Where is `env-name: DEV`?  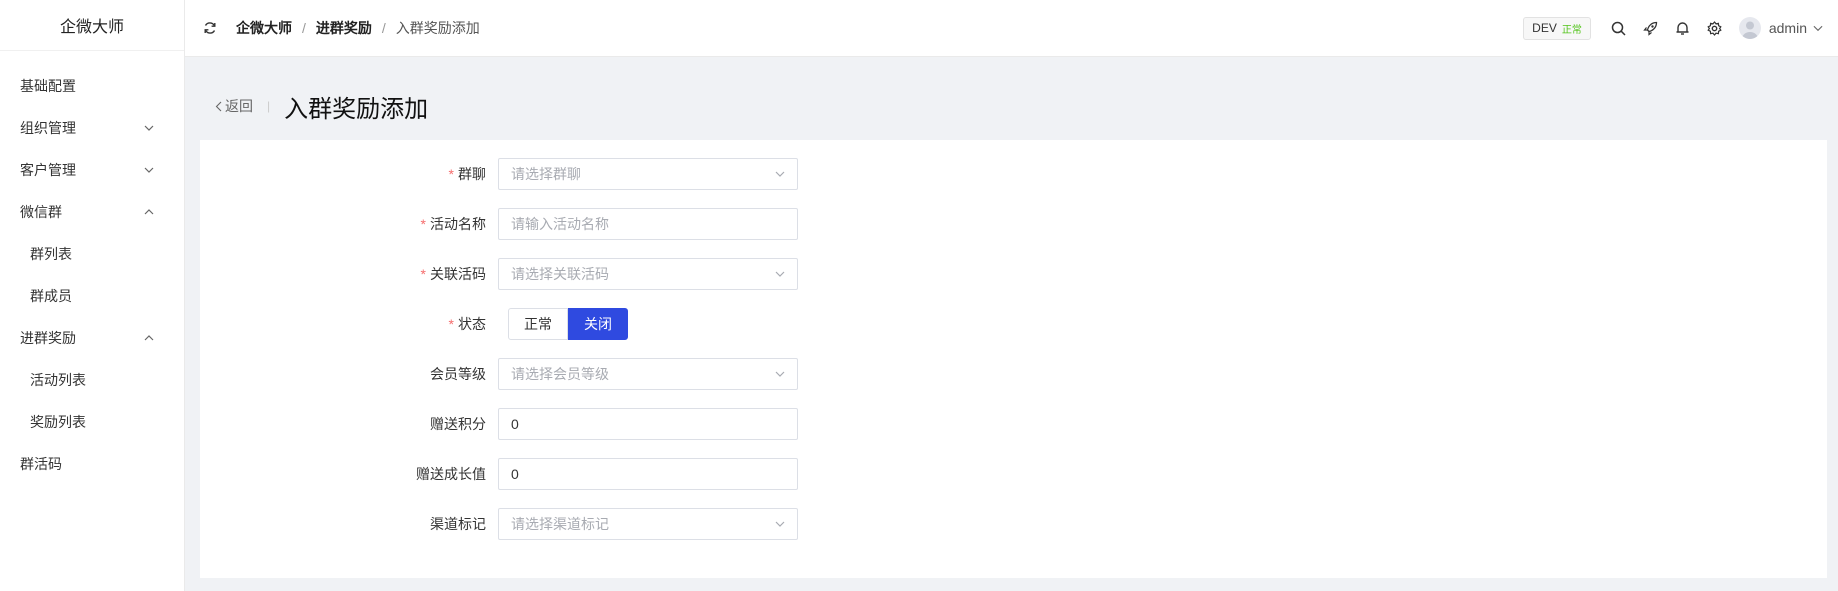
env-name: DEV is located at coordinates (1544, 28).